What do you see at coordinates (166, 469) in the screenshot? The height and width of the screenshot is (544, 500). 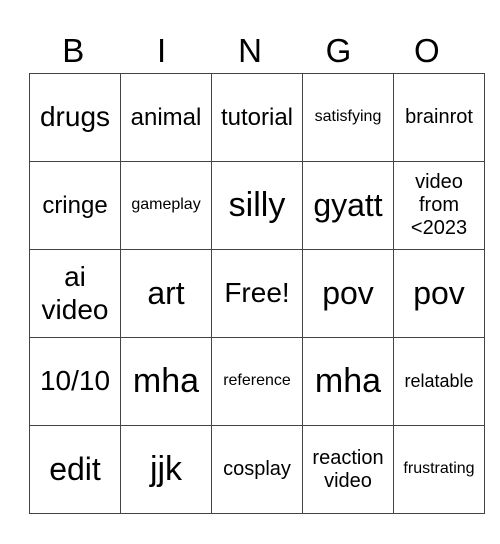 I see `bingo-cell: jjk` at bounding box center [166, 469].